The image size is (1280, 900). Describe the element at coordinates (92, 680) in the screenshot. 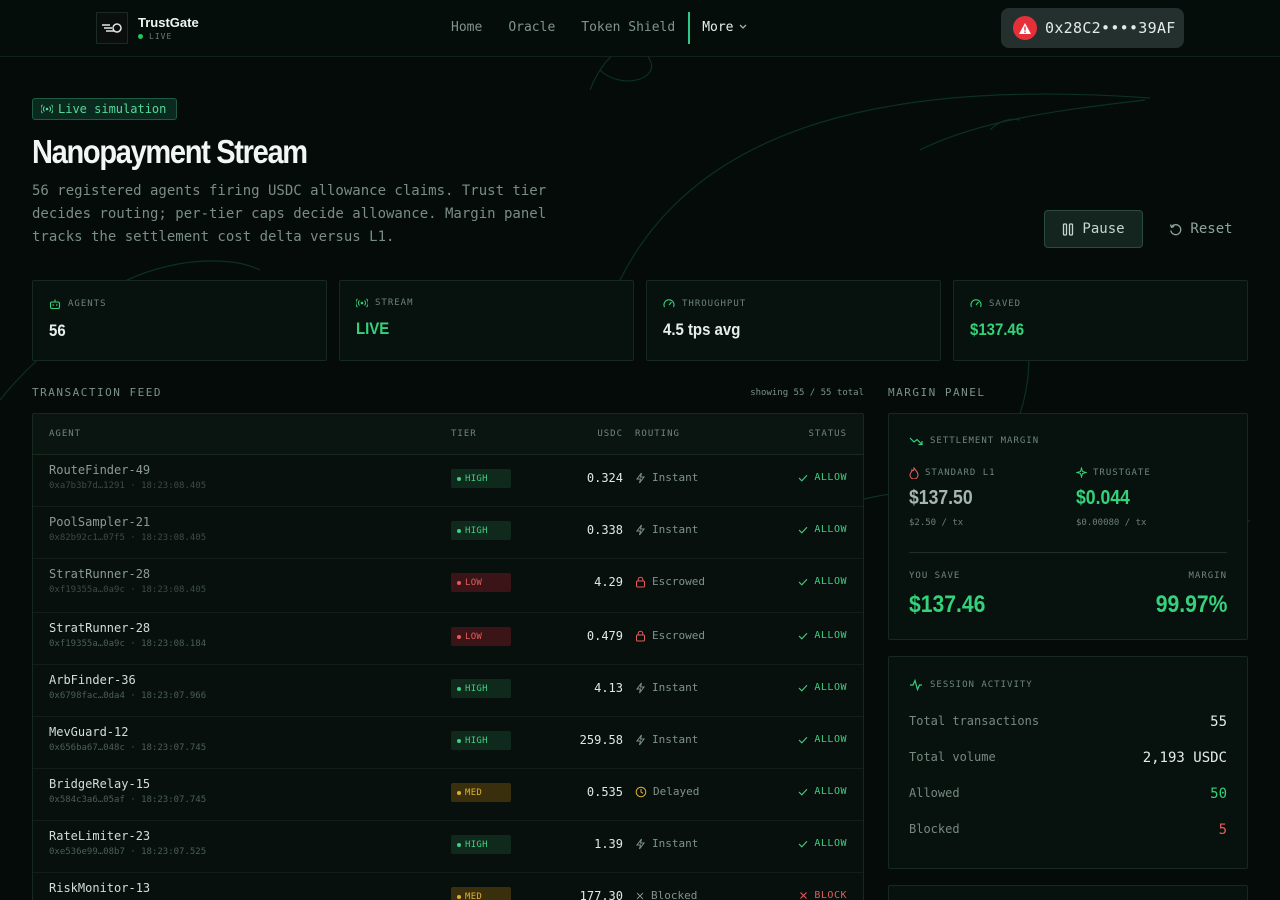

I see `agent-name: ArbFinder-36` at that location.